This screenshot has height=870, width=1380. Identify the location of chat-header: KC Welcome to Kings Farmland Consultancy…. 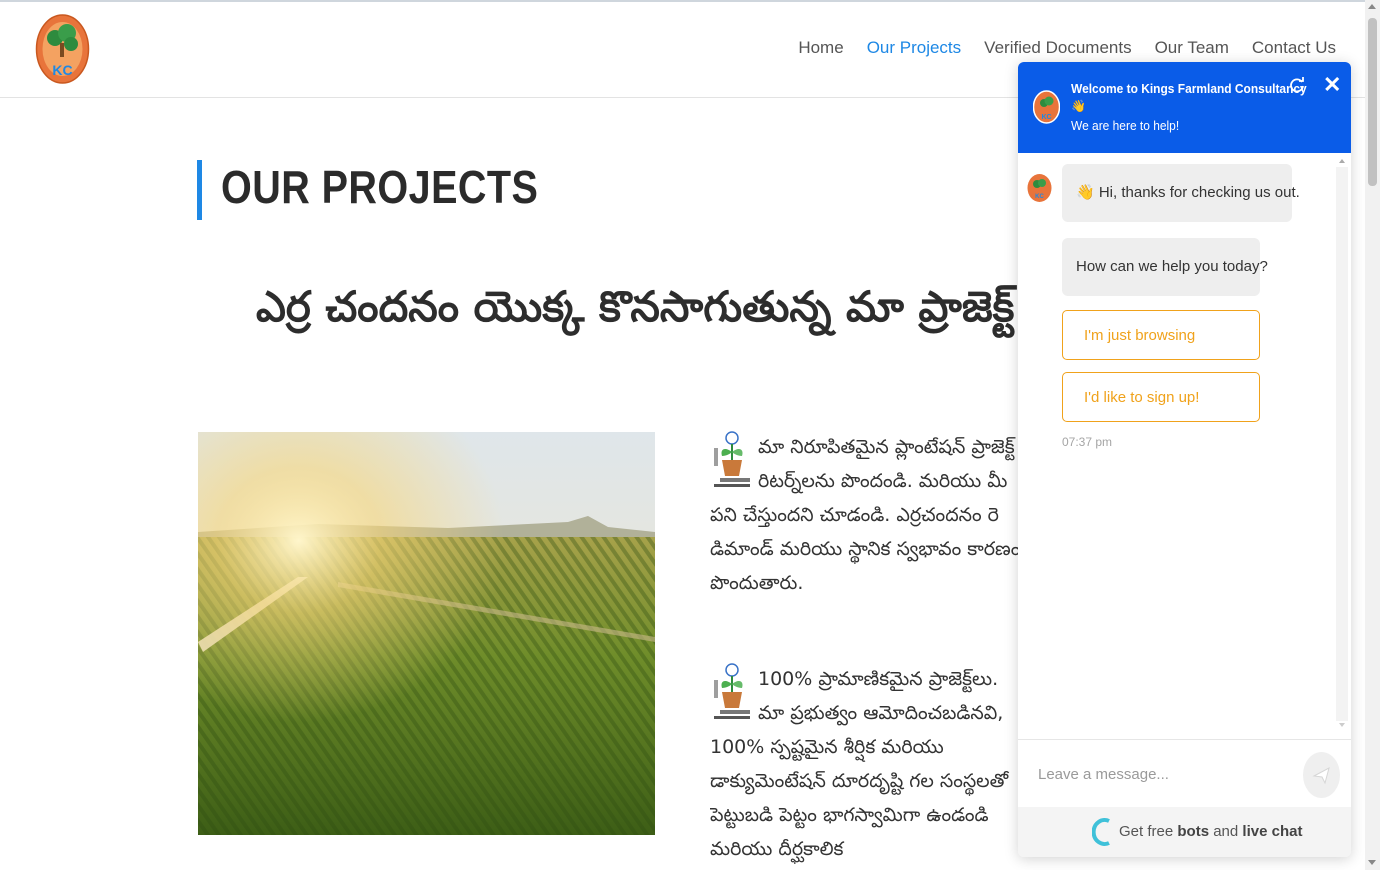
(1184, 107).